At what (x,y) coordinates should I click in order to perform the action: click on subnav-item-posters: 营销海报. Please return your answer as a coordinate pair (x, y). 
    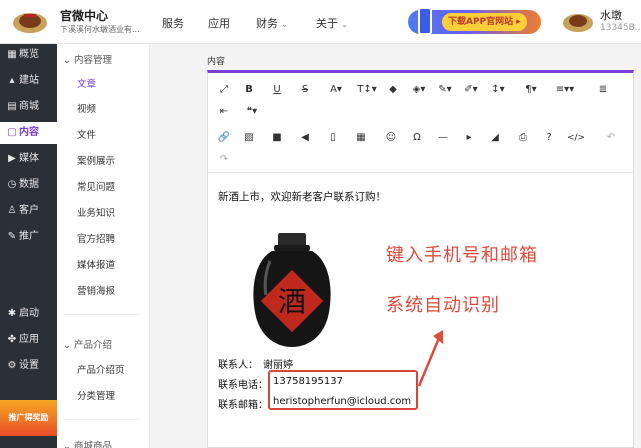
    Looking at the image, I should click on (96, 290).